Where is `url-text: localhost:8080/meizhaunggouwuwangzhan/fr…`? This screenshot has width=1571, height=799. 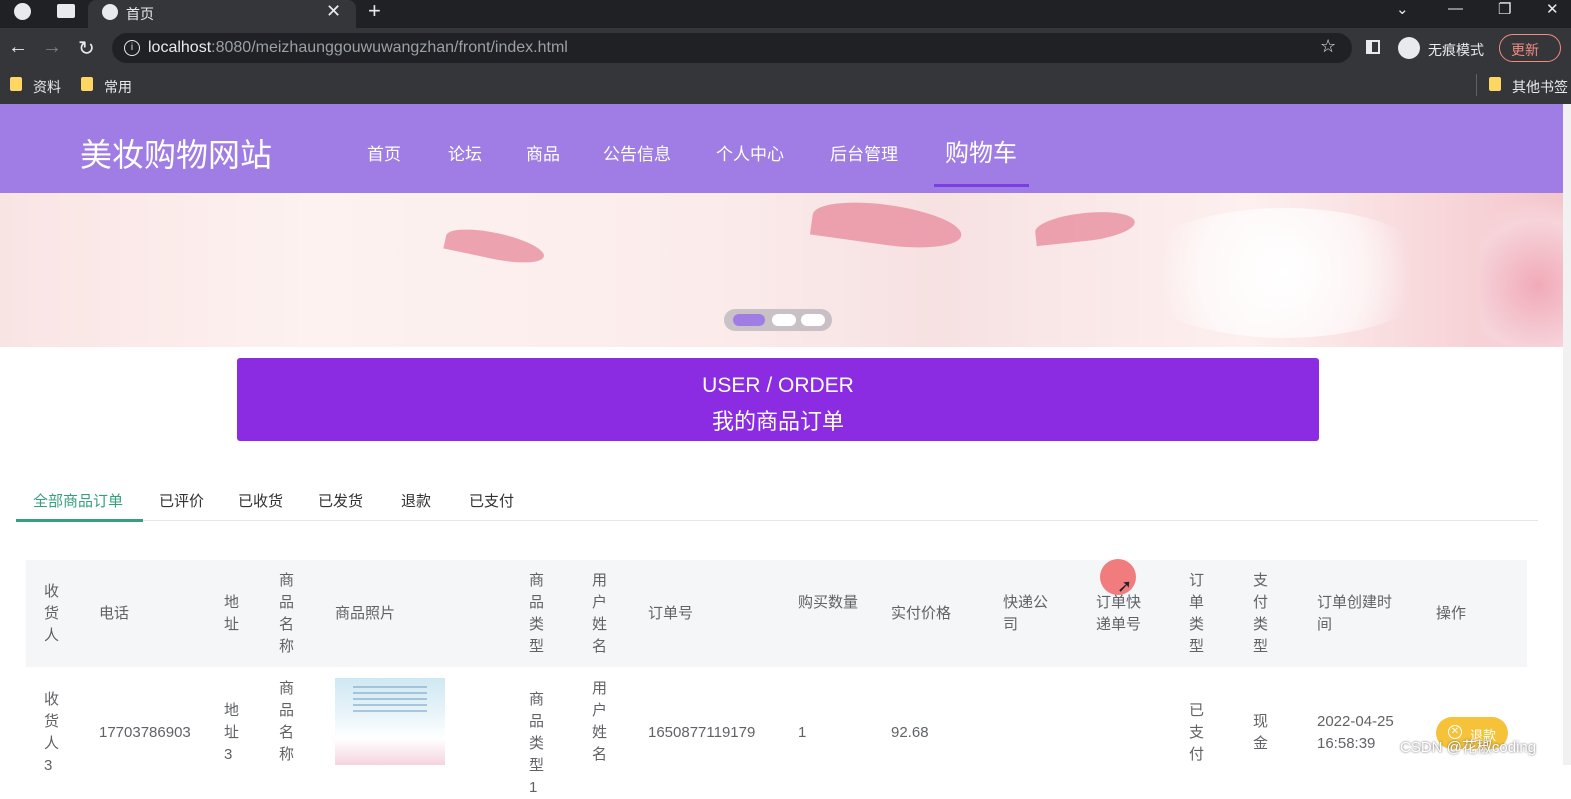
url-text: localhost:8080/meizhaunggouwuwangzhan/fr… is located at coordinates (358, 48).